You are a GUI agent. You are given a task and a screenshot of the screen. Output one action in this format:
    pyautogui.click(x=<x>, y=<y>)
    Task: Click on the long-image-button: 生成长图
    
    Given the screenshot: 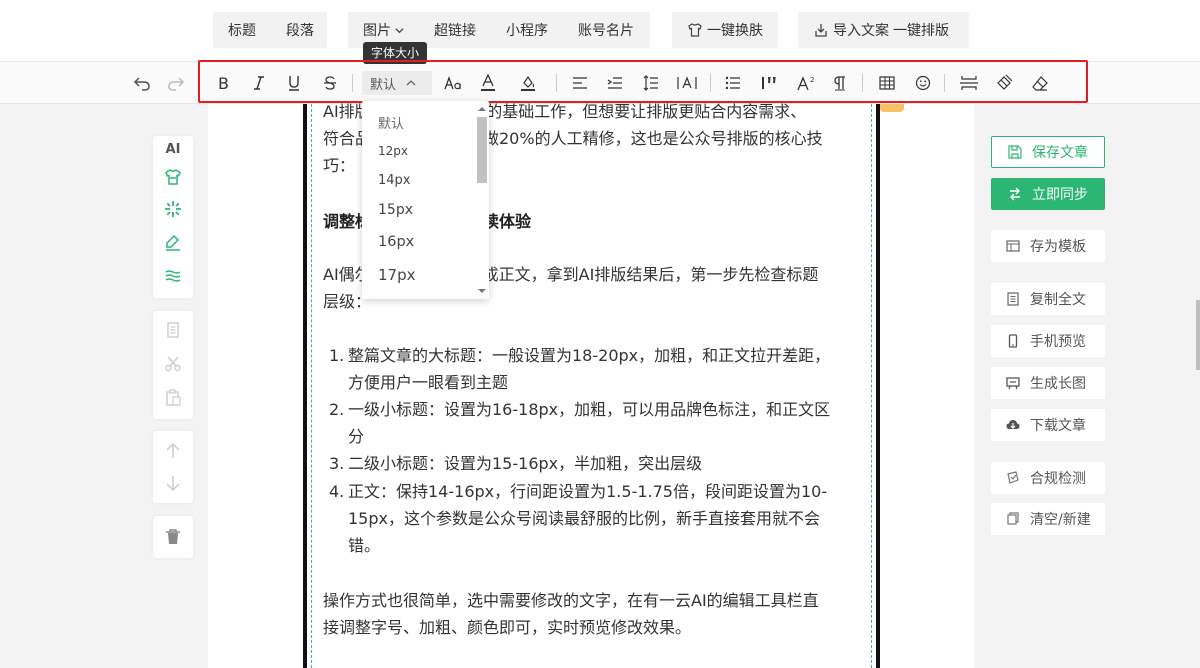 What is the action you would take?
    pyautogui.click(x=1048, y=383)
    